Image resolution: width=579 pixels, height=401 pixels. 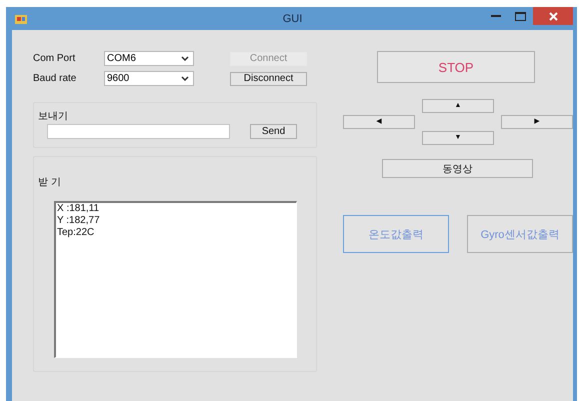 I want to click on send-button: Send, so click(x=273, y=131).